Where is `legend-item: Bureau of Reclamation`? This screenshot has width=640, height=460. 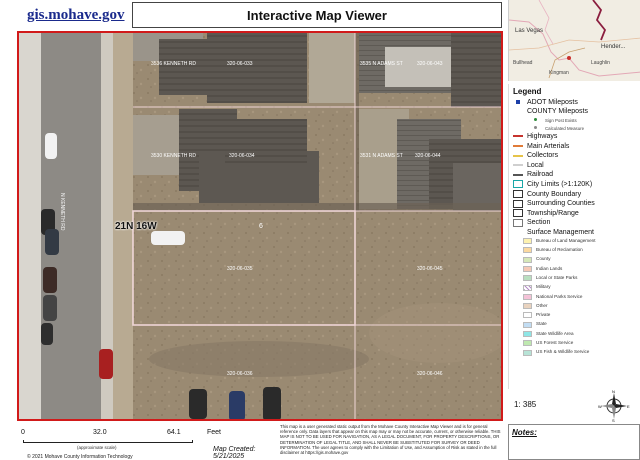
legend-item: Bureau of Reclamation is located at coordinates (553, 250).